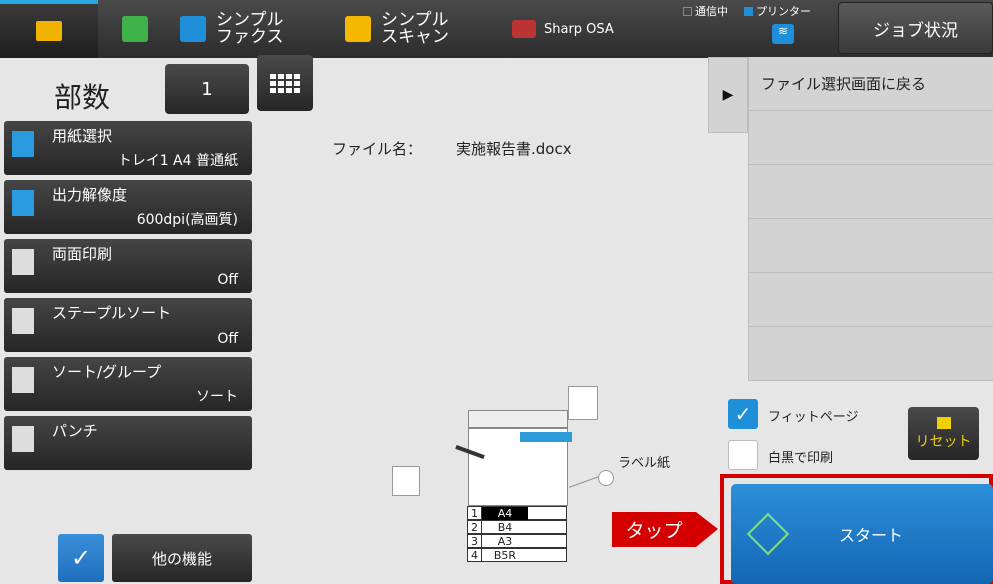 This screenshot has height=584, width=993. What do you see at coordinates (415, 28) in the screenshot?
I see `simple-scan-label: シンプル スキャン` at bounding box center [415, 28].